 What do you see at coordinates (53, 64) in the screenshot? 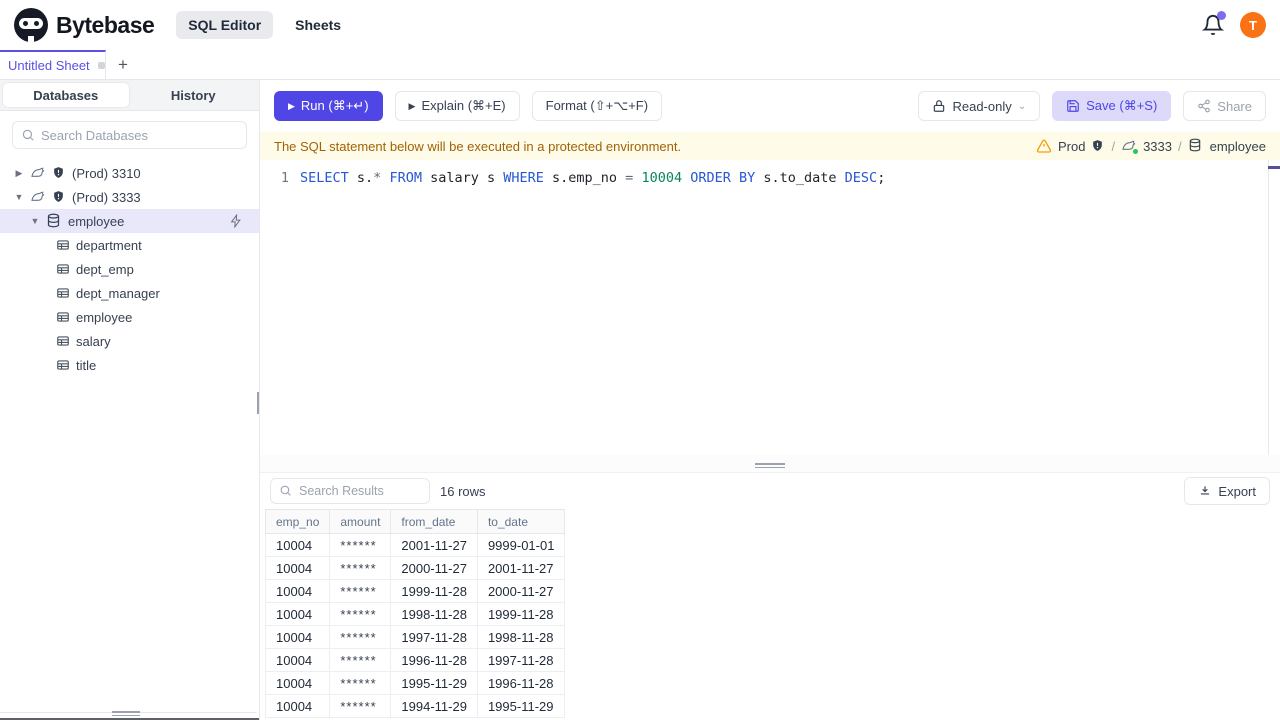
I see `sheet-tab-untitled: Untitled Sheet` at bounding box center [53, 64].